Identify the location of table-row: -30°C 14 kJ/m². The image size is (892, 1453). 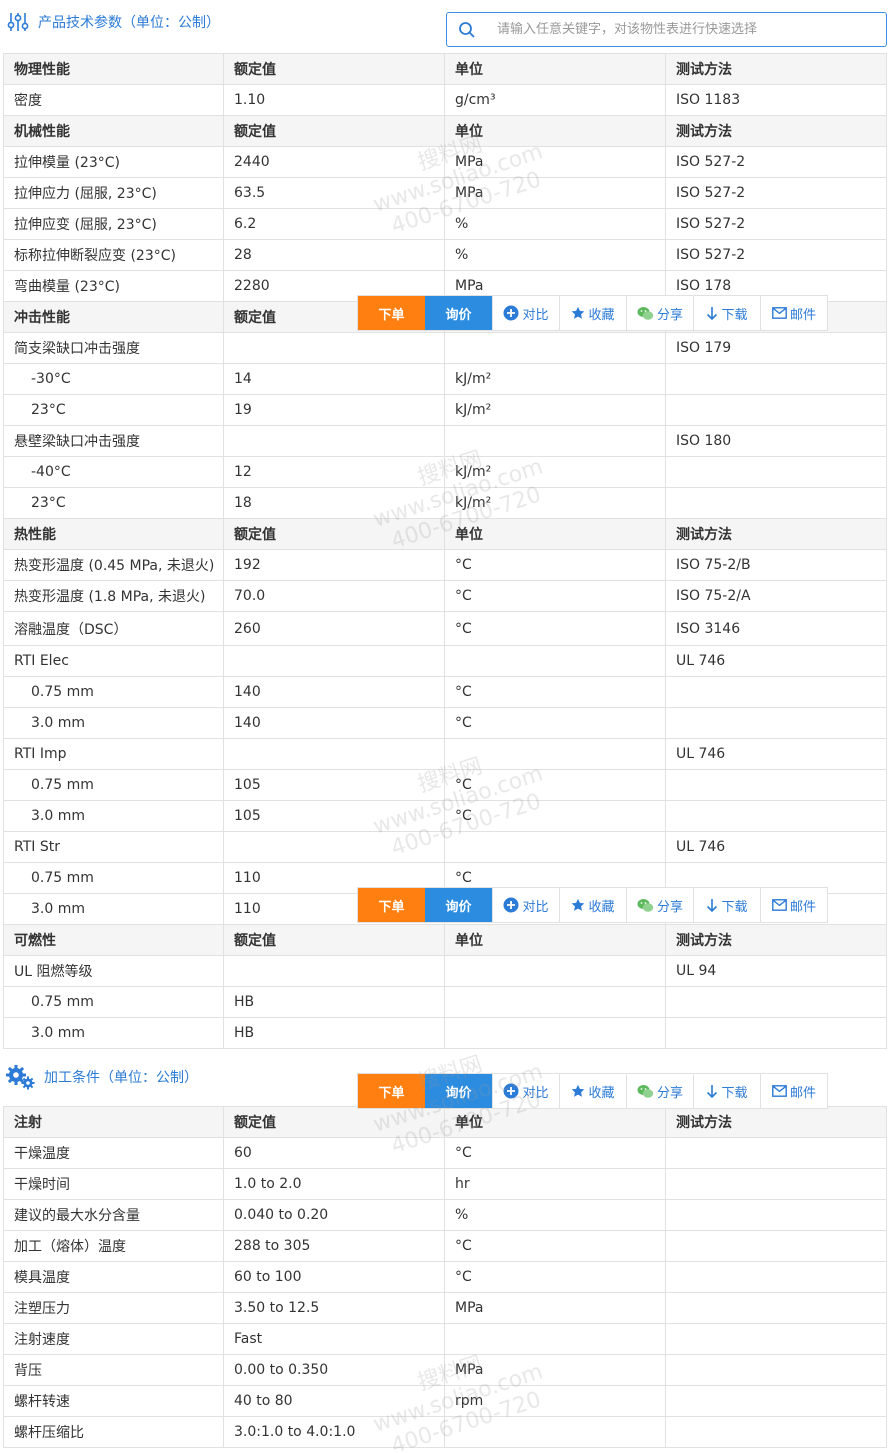
(445, 379).